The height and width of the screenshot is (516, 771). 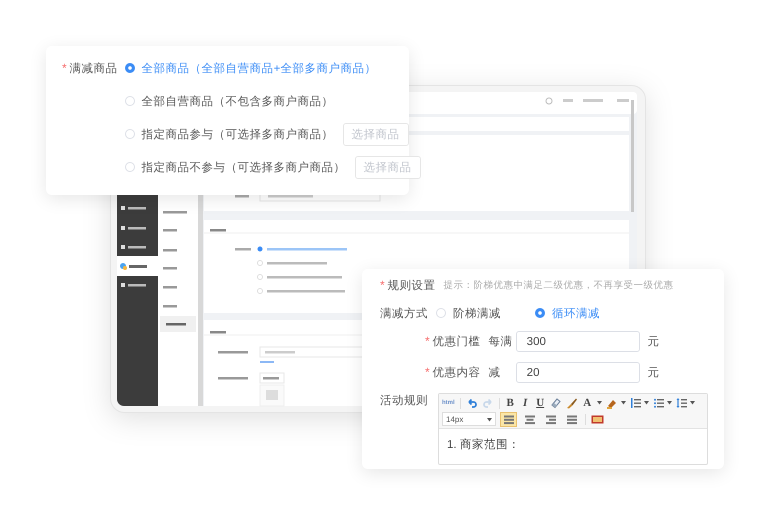 I want to click on scrollbar, so click(x=632, y=156).